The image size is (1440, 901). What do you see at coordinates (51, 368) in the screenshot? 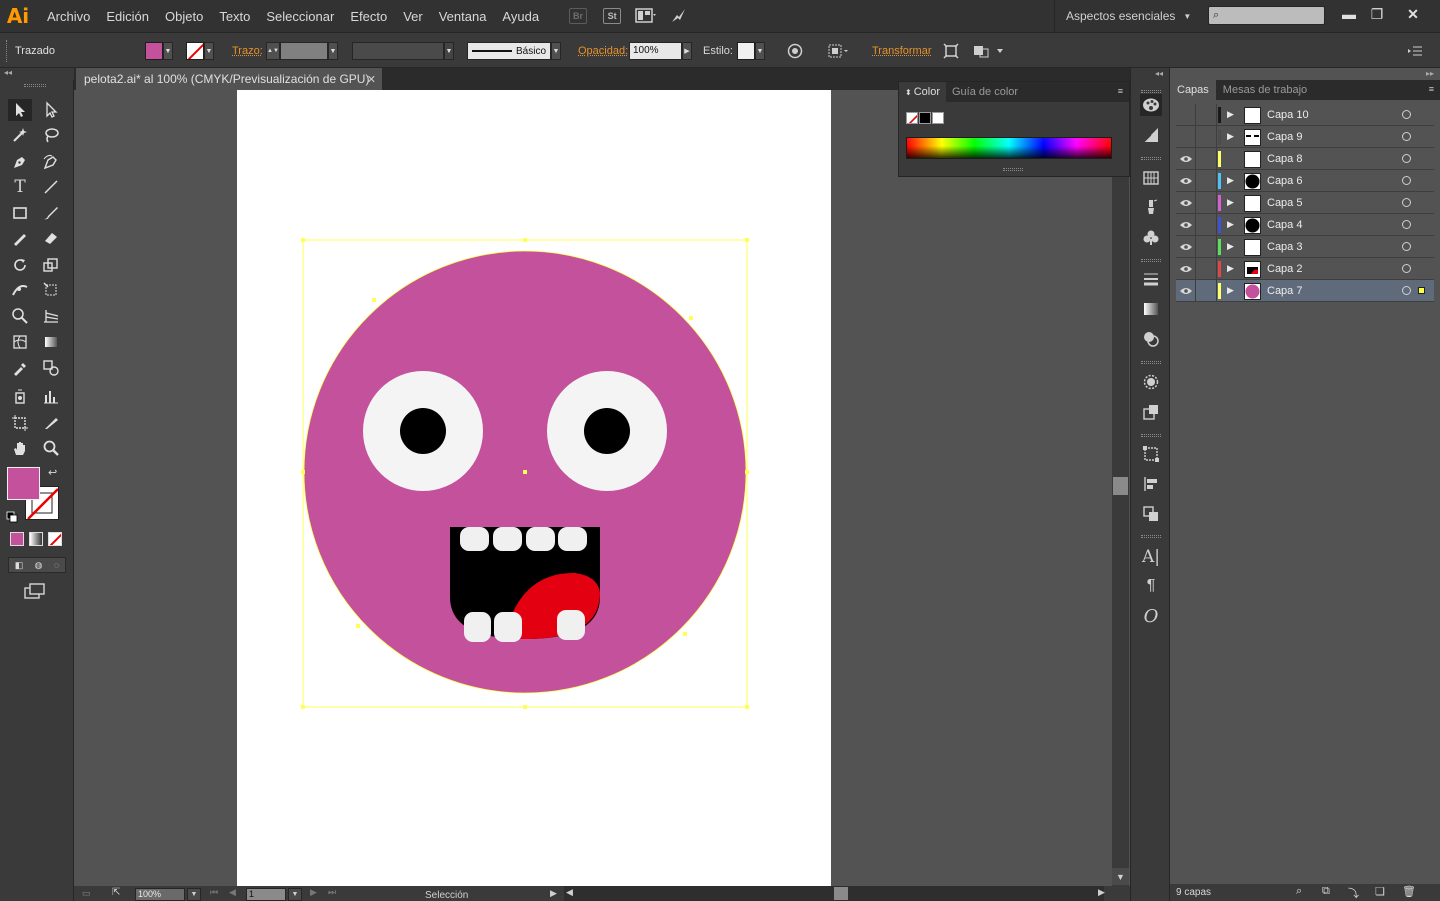
I see `blend-tool-icon` at bounding box center [51, 368].